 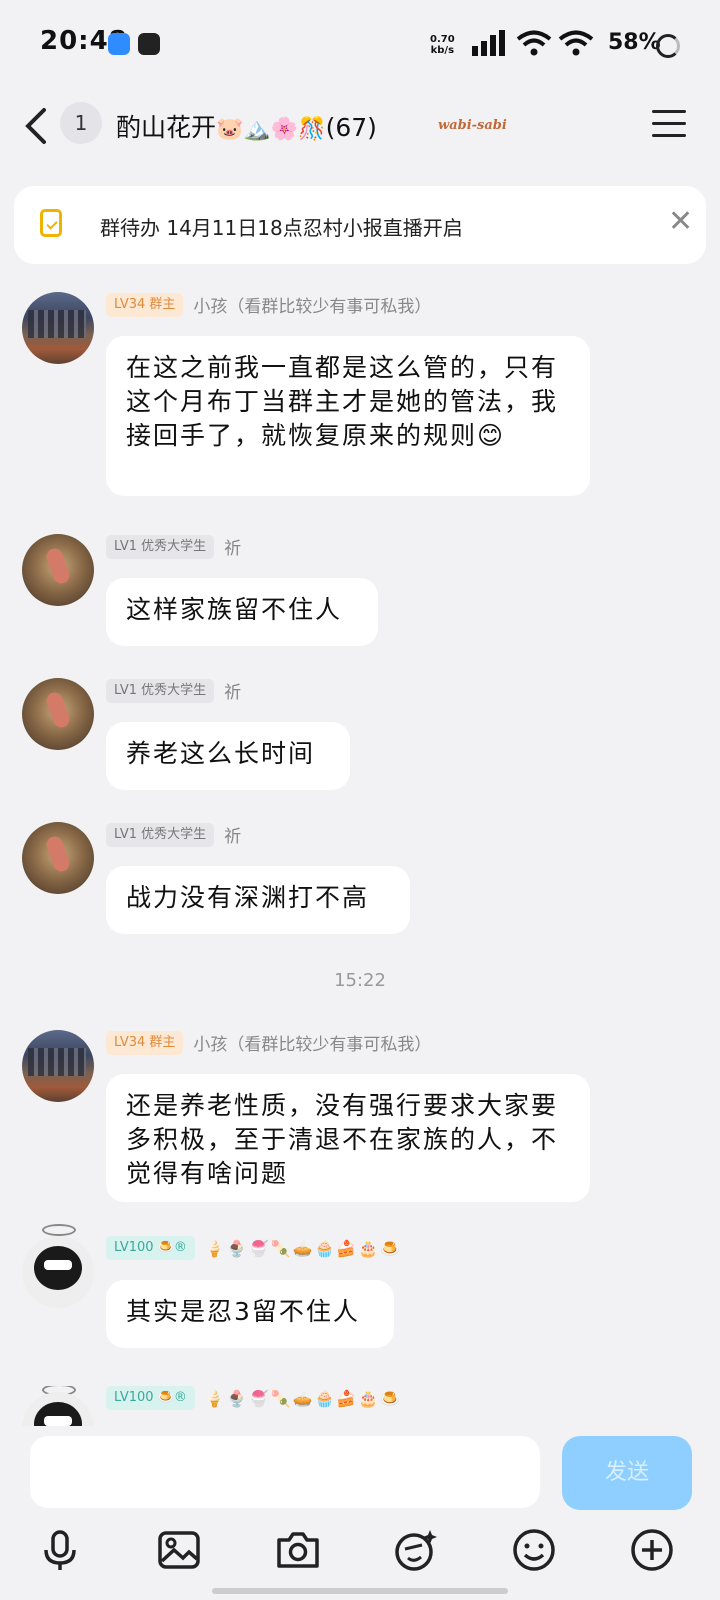 I want to click on network-speed-value: 0.70, so click(x=442, y=39).